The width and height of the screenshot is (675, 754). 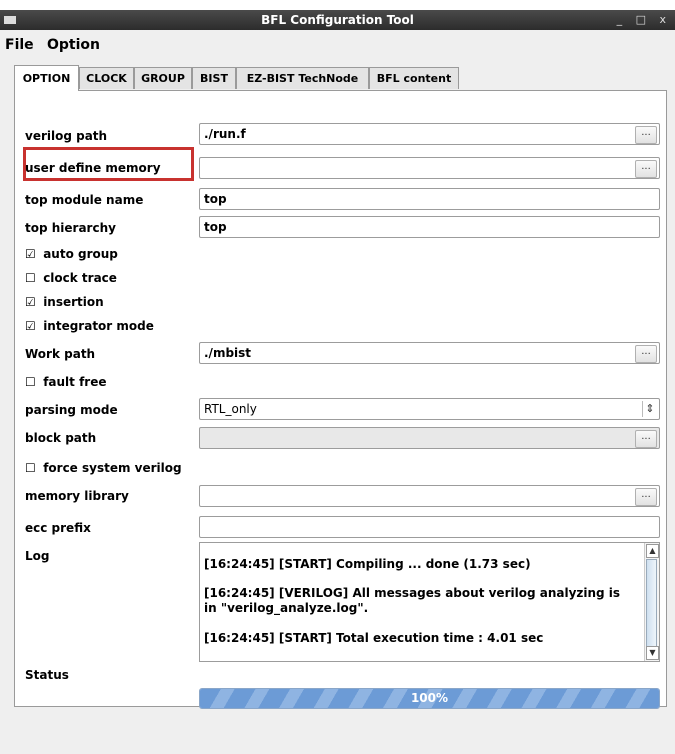 What do you see at coordinates (302, 78) in the screenshot?
I see `tab-ez-bist-technode: EZ-BIST TechNode` at bounding box center [302, 78].